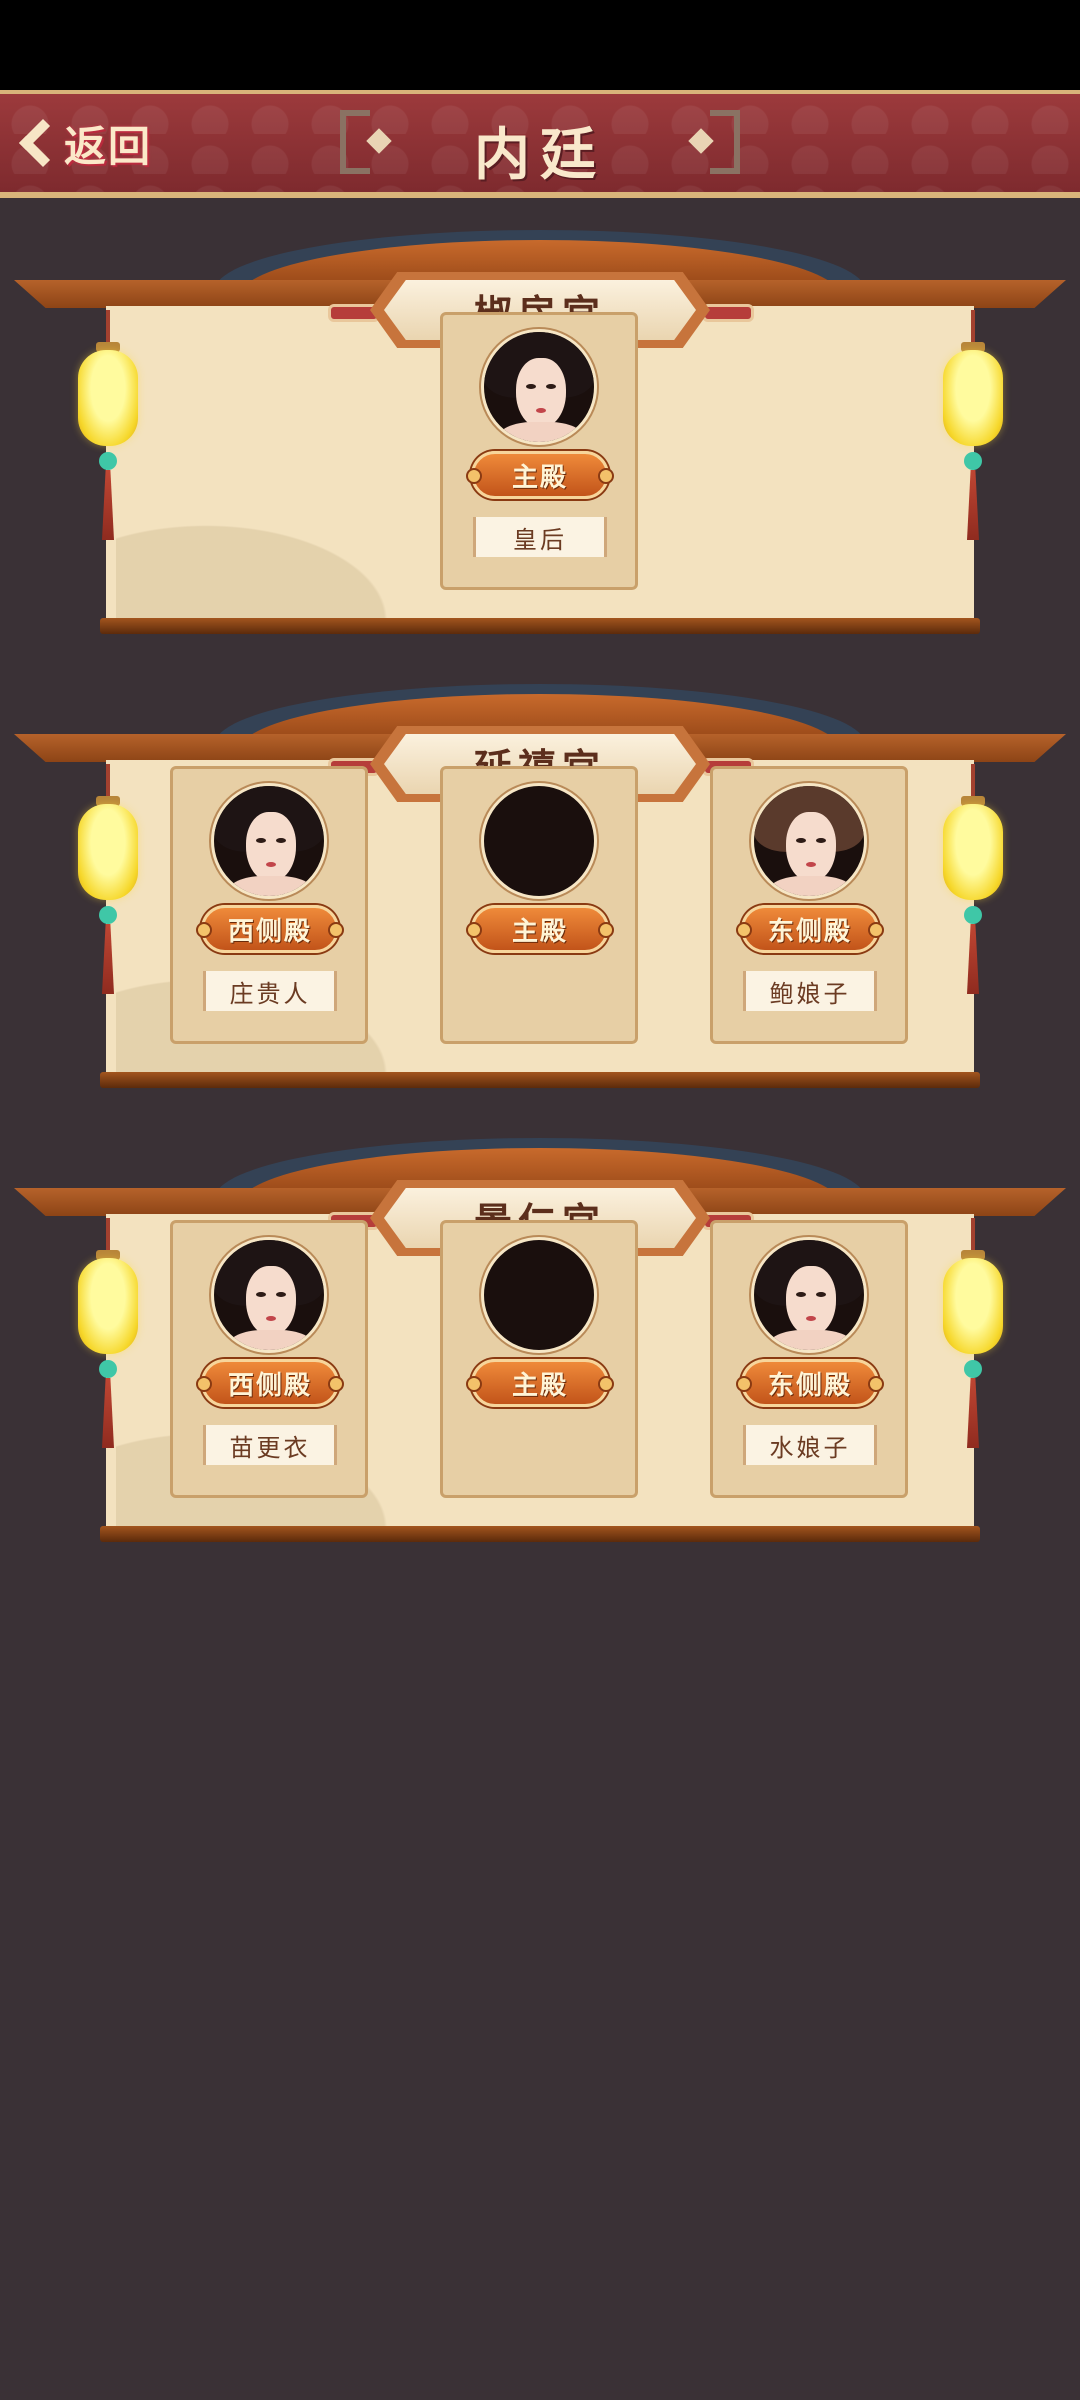  I want to click on residence-slot-main: 主殿 皇后, so click(539, 451).